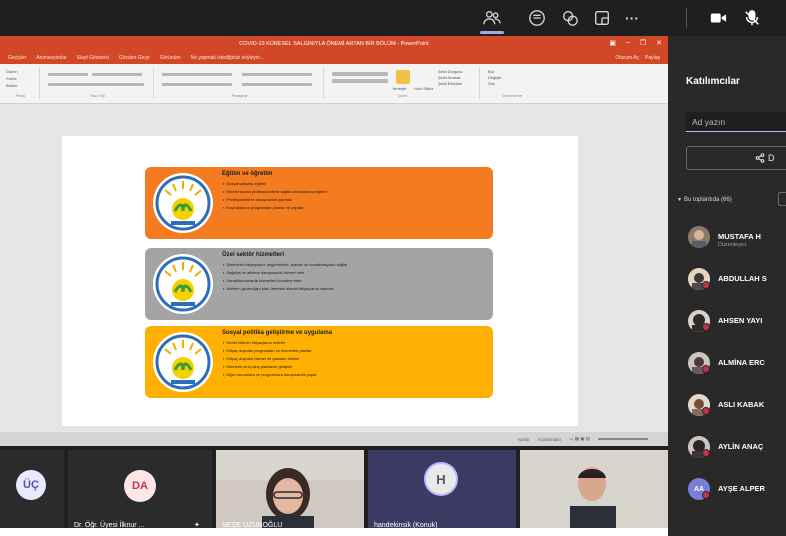 This screenshot has width=786, height=536. I want to click on chat-icon, so click(537, 18).